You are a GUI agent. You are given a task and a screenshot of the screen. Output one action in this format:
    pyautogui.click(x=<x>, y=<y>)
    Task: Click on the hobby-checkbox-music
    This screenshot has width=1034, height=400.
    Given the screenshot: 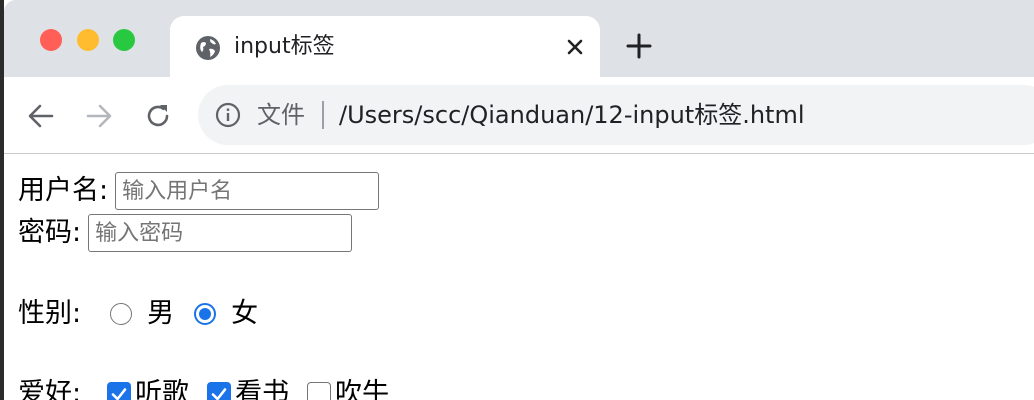 What is the action you would take?
    pyautogui.click(x=119, y=391)
    